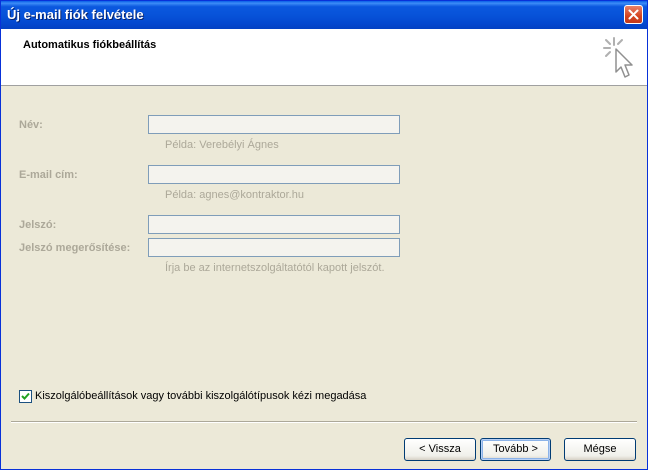 The image size is (648, 470). Describe the element at coordinates (48, 175) in the screenshot. I see `email-label: E-mail cím:` at that location.